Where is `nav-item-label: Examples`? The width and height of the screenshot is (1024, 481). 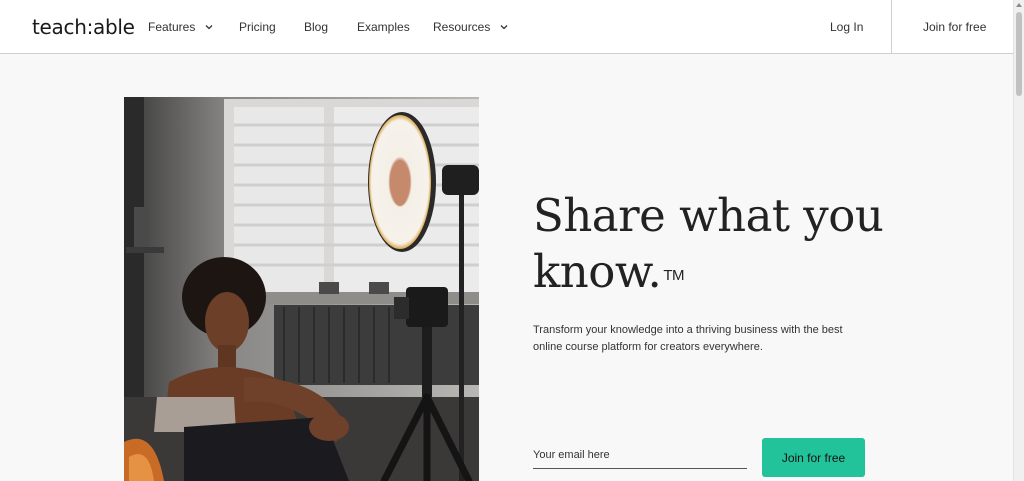
nav-item-label: Examples is located at coordinates (383, 27).